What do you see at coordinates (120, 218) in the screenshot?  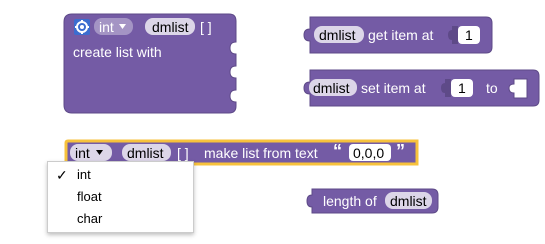 I see `menu-item-char: char` at bounding box center [120, 218].